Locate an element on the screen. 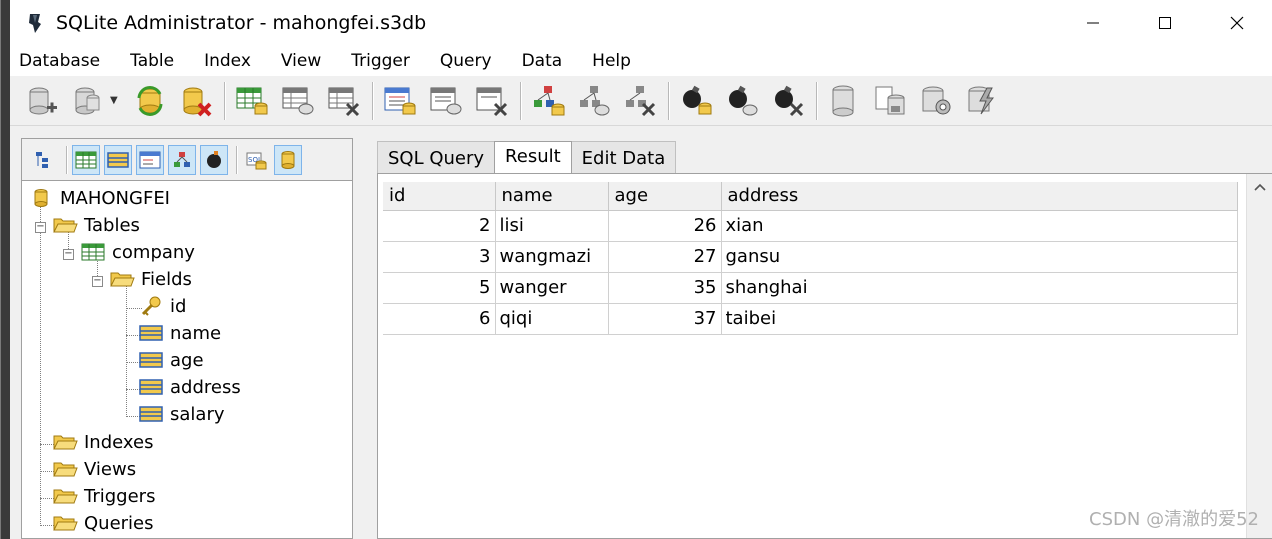  column-header: age is located at coordinates (665, 196).